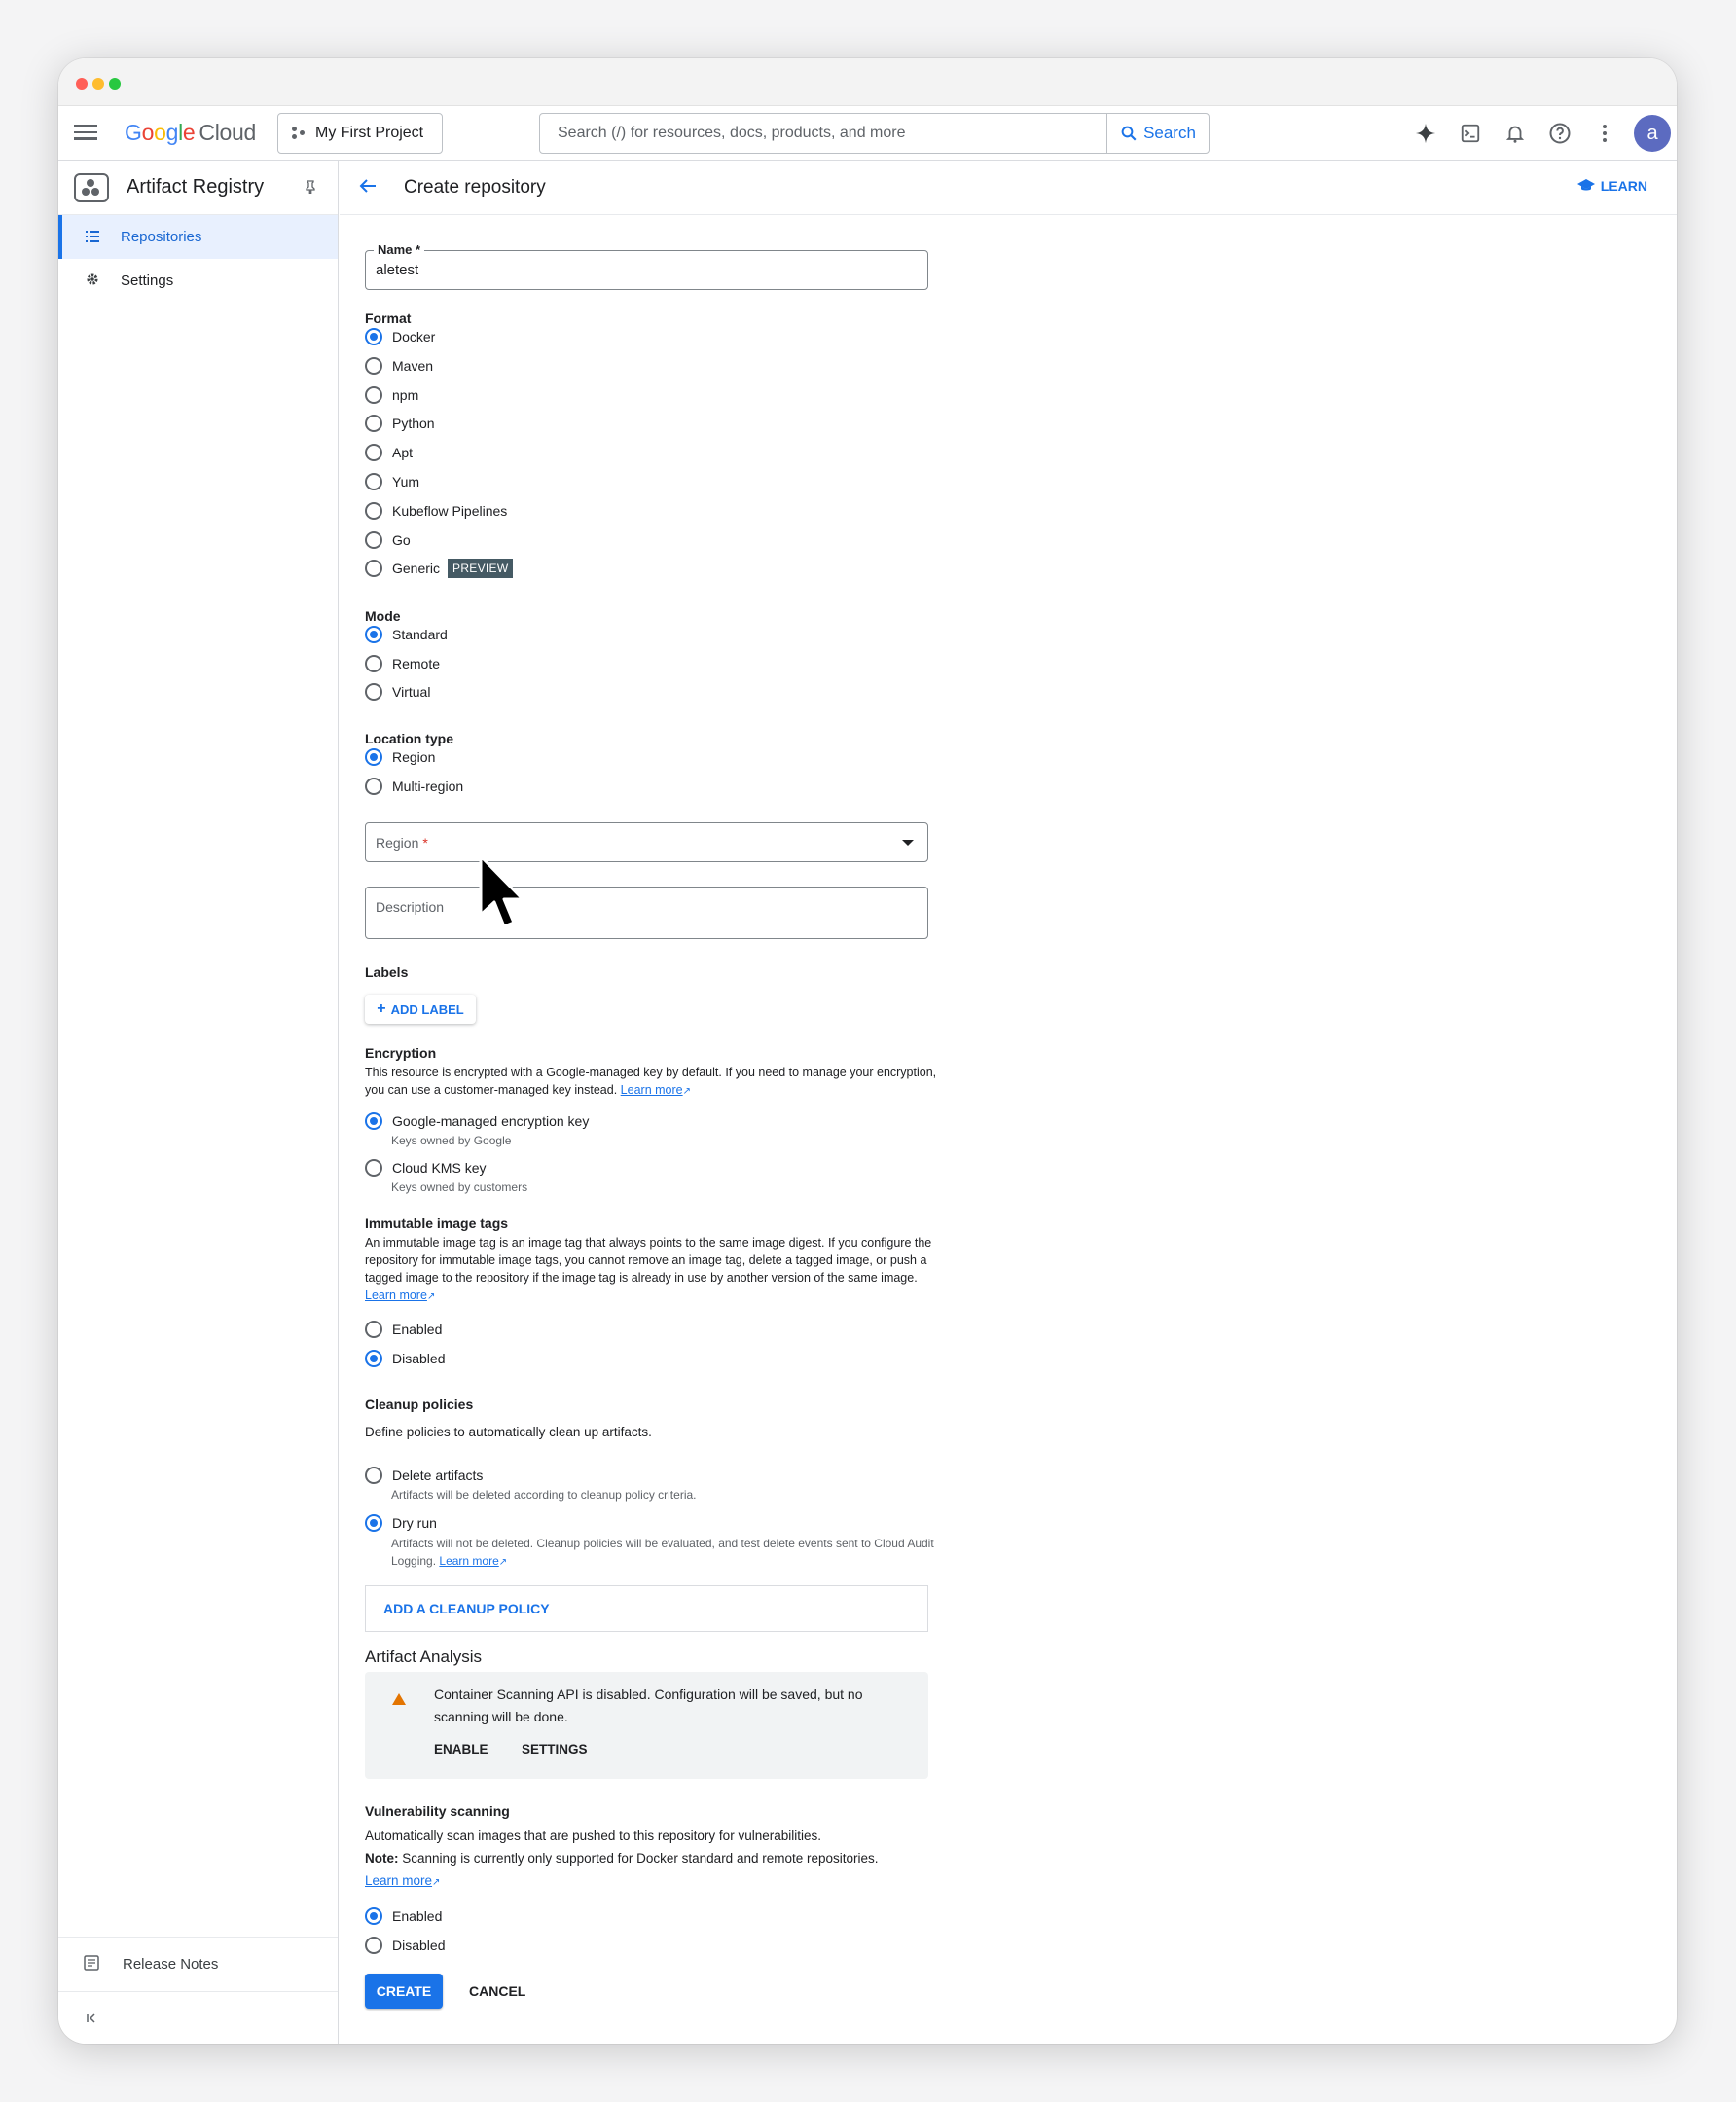 The width and height of the screenshot is (1736, 2102). Describe the element at coordinates (1471, 133) in the screenshot. I see `cloud-shell-icon` at that location.